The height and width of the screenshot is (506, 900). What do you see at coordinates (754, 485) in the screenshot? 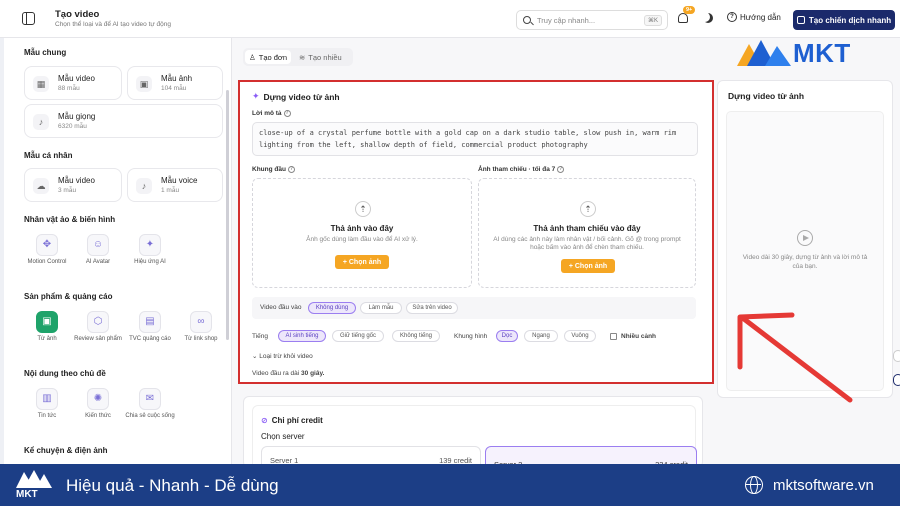
I see `globe-icon` at bounding box center [754, 485].